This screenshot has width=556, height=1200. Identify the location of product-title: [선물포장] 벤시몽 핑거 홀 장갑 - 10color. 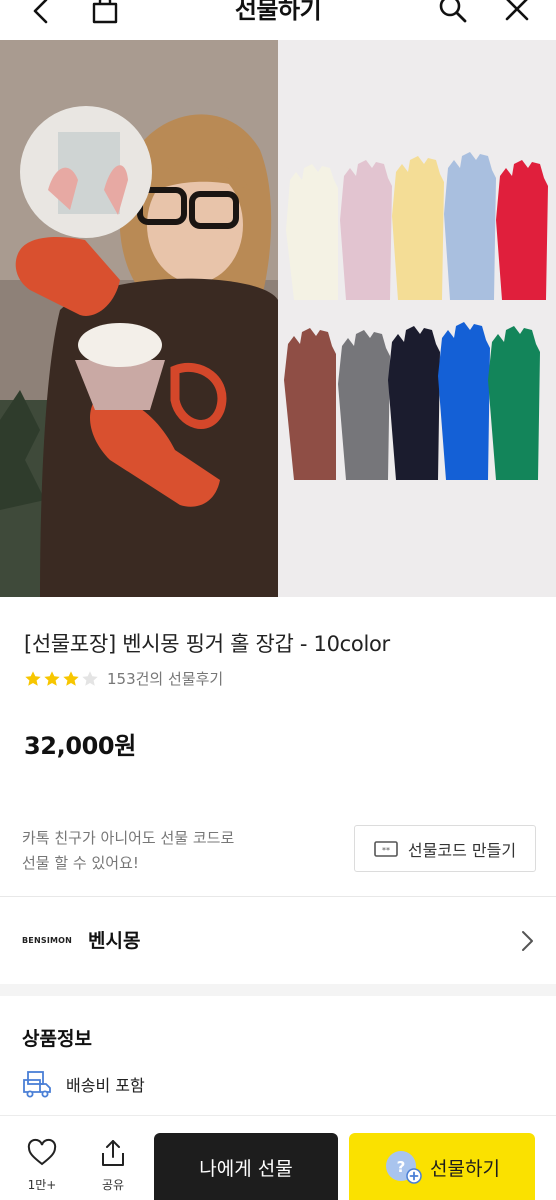
(207, 644).